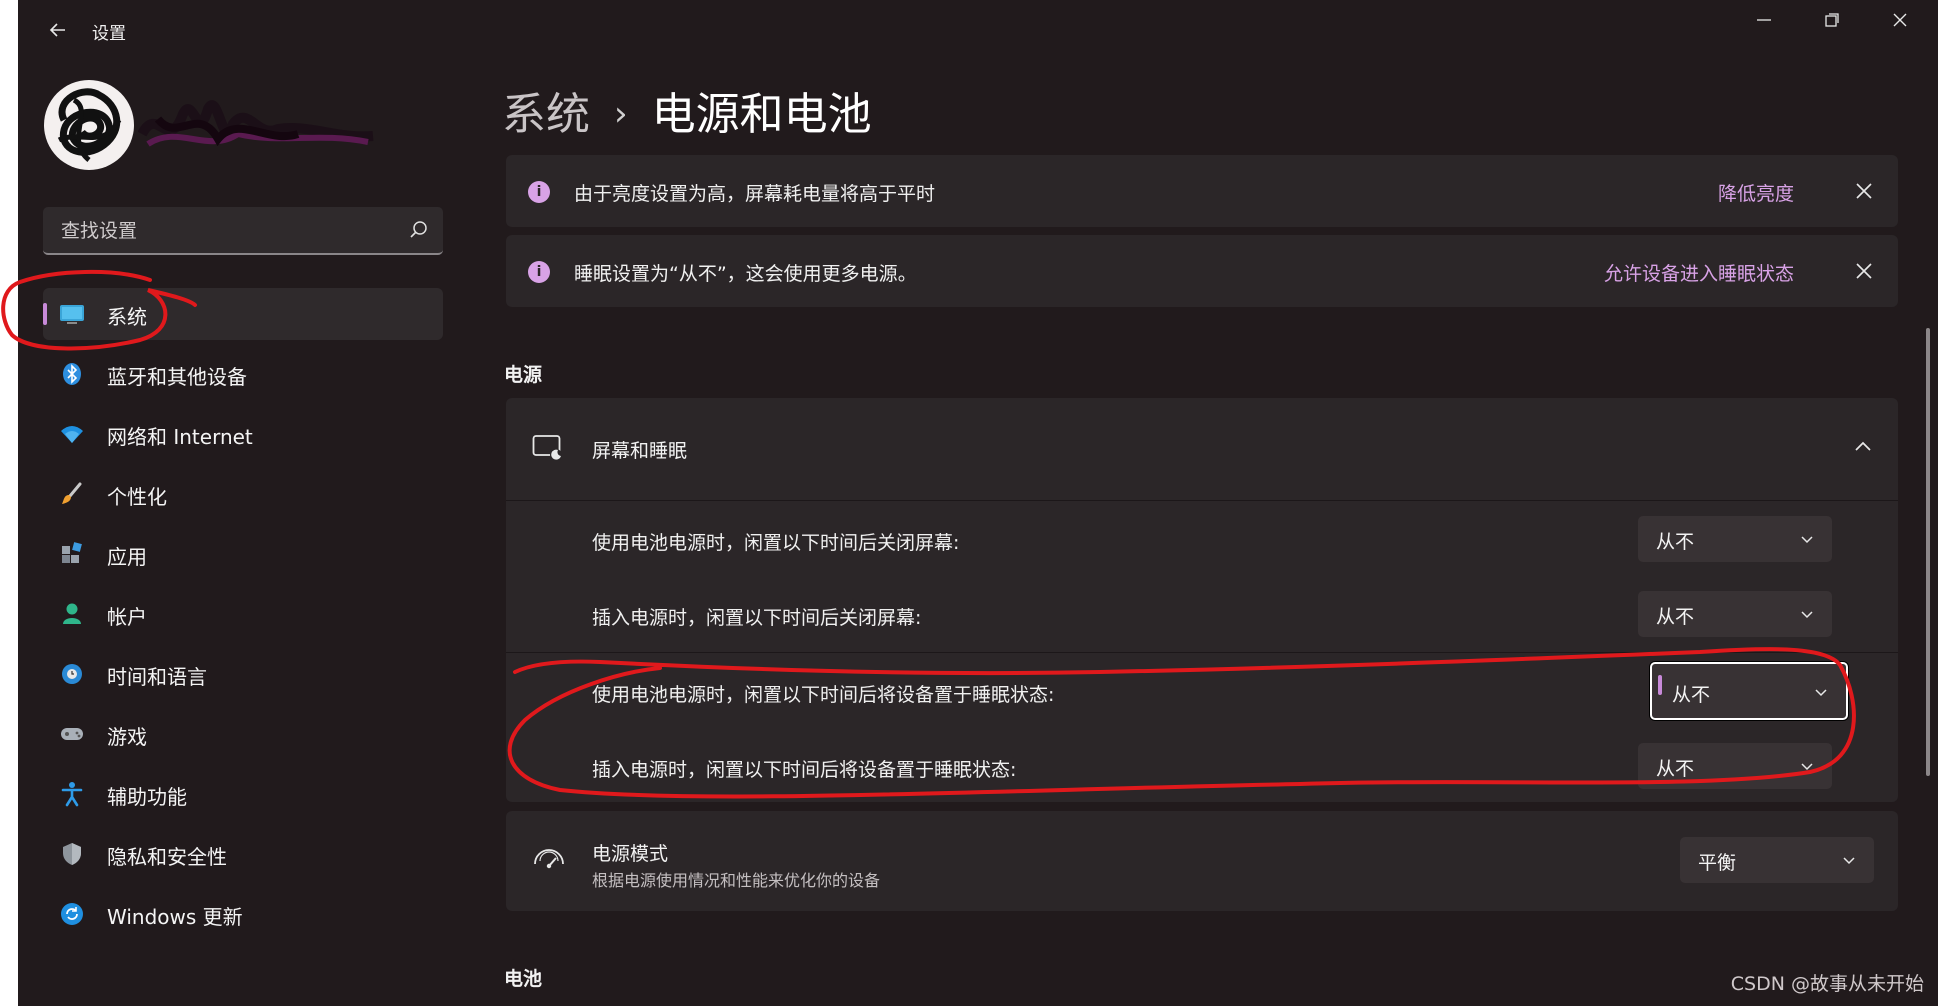 This screenshot has height=1006, width=1938. Describe the element at coordinates (1827, 984) in the screenshot. I see `watermark: CSDN @故事从未开始` at that location.